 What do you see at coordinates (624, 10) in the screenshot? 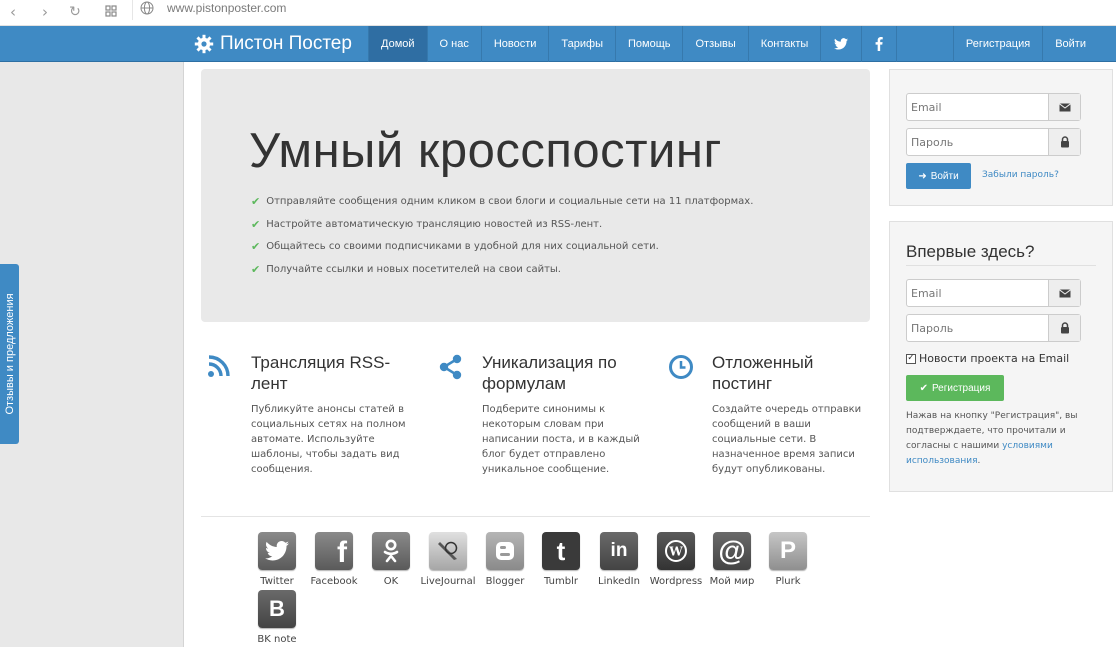
I see `address-bar: www.pistonposter.com` at bounding box center [624, 10].